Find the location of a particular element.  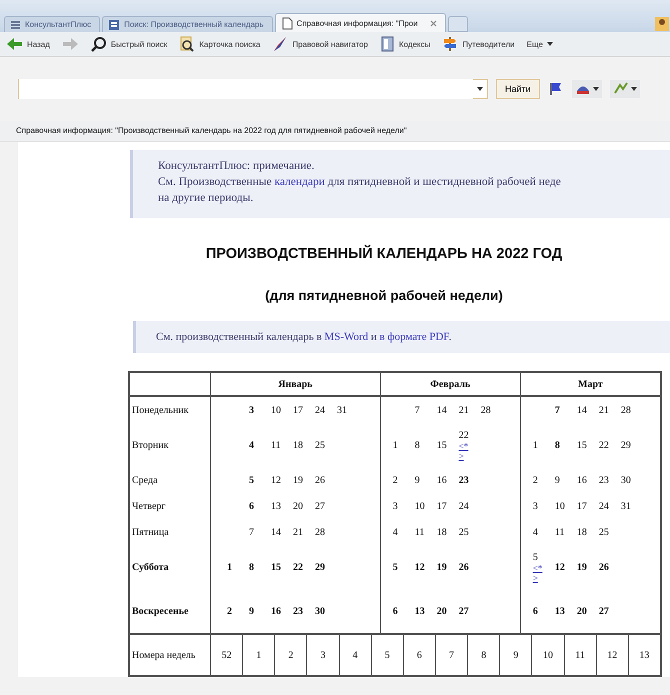

find-button: Найти is located at coordinates (518, 89).